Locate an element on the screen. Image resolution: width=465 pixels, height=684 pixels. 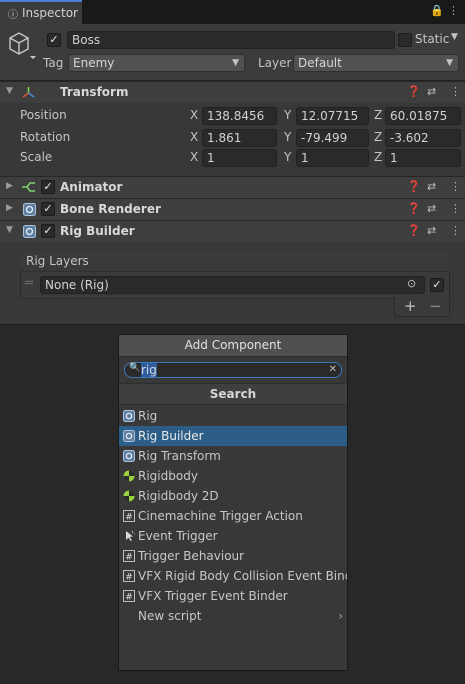
result-item-vfx-rigid-body-collision-event-binder: # VFX Rigid Body Collision Event Binder is located at coordinates (233, 576).